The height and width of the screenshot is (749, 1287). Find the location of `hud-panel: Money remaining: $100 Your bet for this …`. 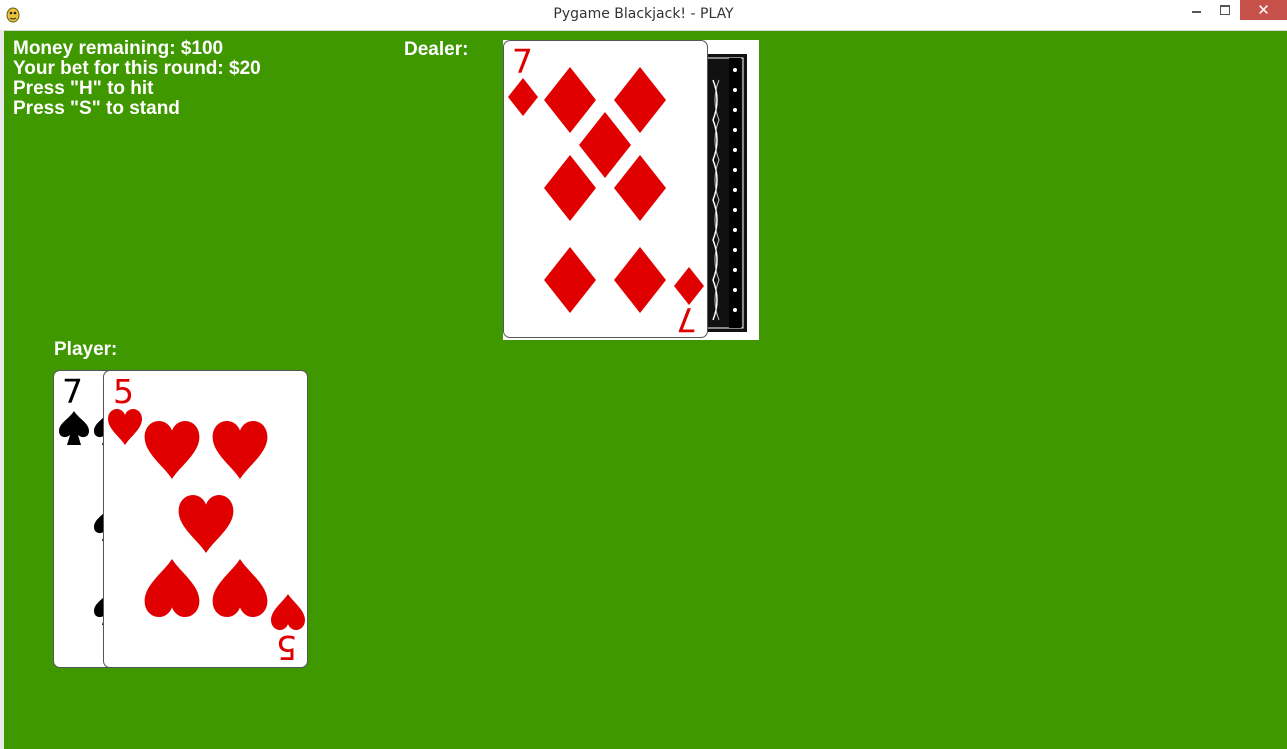

hud-panel: Money remaining: $100 Your bet for this … is located at coordinates (137, 79).